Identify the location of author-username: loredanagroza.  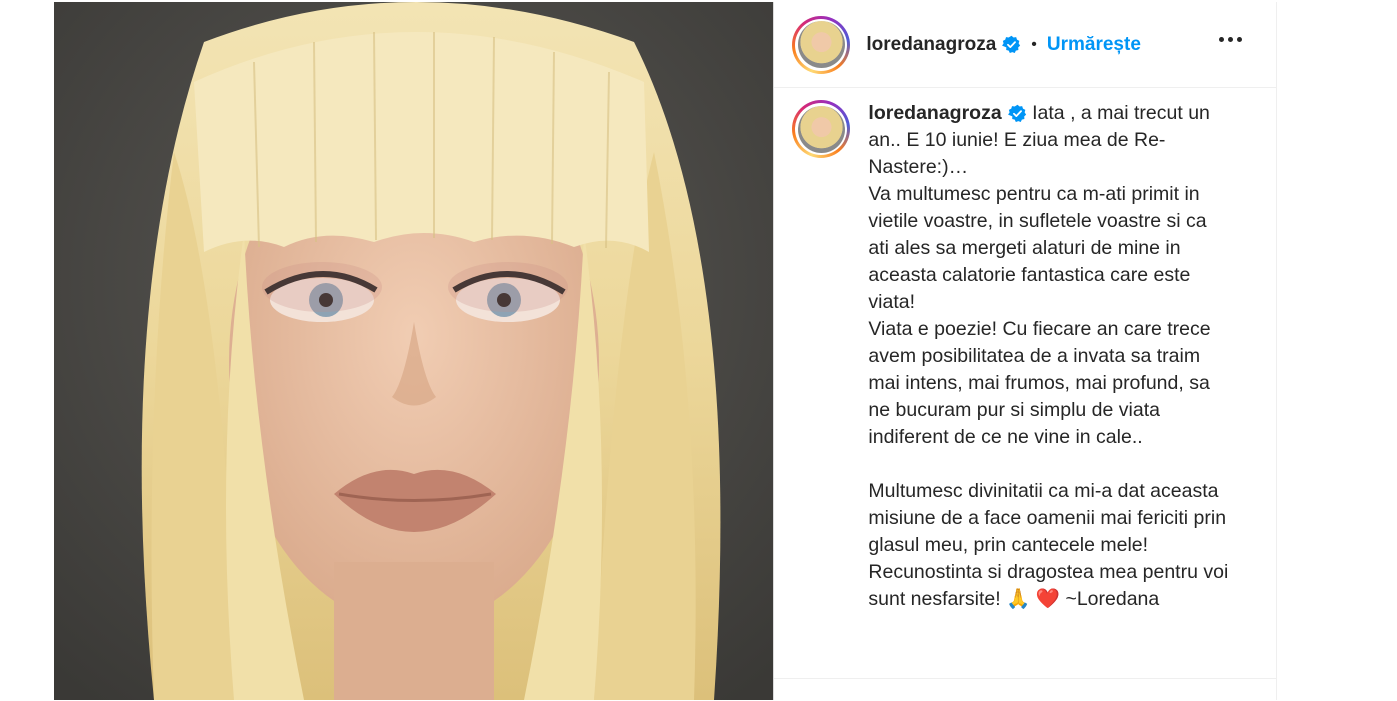
(931, 45).